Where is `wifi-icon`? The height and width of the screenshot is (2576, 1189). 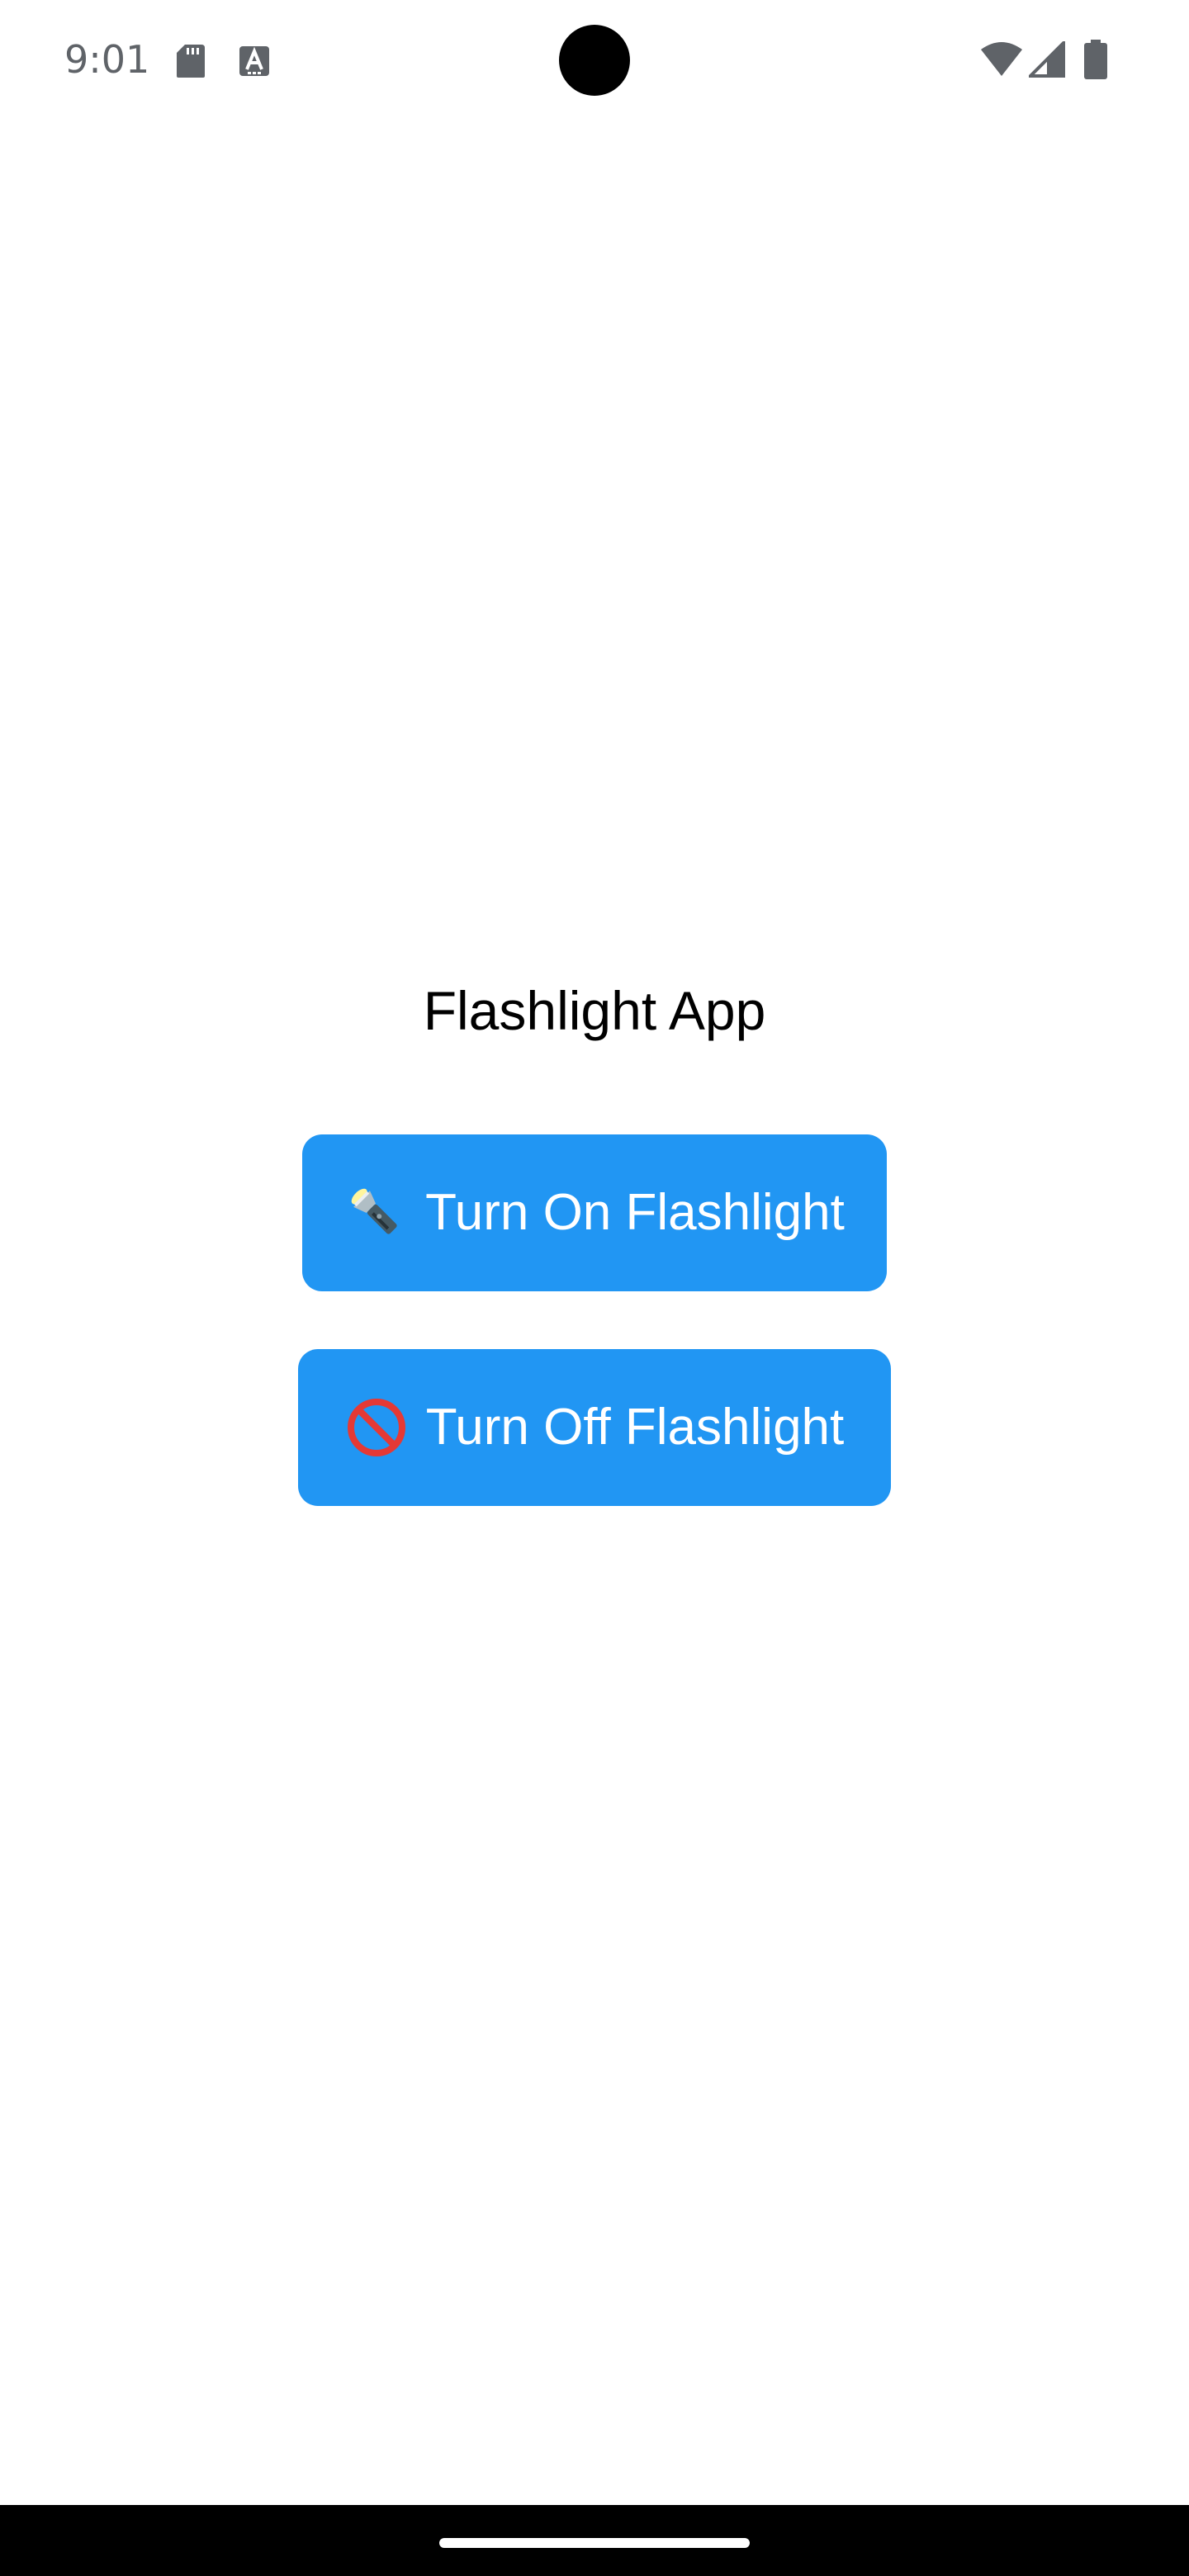
wifi-icon is located at coordinates (1001, 59).